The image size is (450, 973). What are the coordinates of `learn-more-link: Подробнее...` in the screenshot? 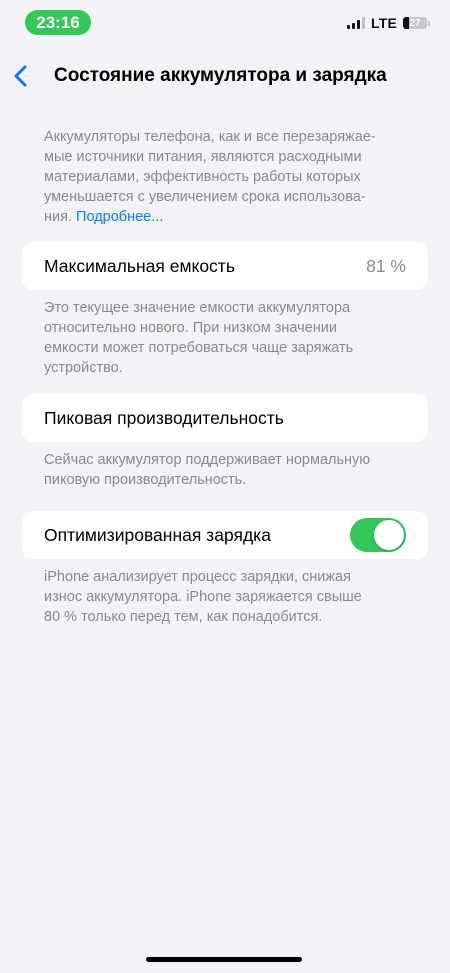 It's located at (119, 217).